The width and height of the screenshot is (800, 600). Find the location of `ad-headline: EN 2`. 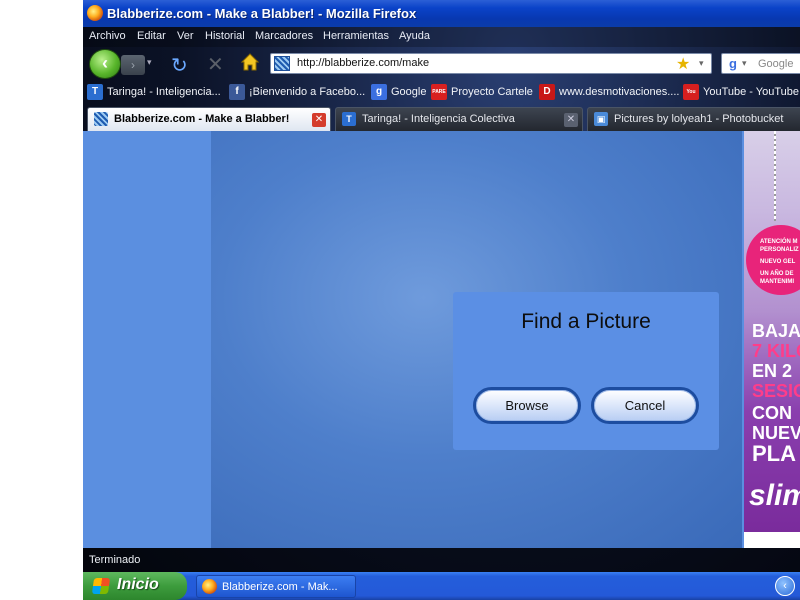

ad-headline: EN 2 is located at coordinates (772, 371).